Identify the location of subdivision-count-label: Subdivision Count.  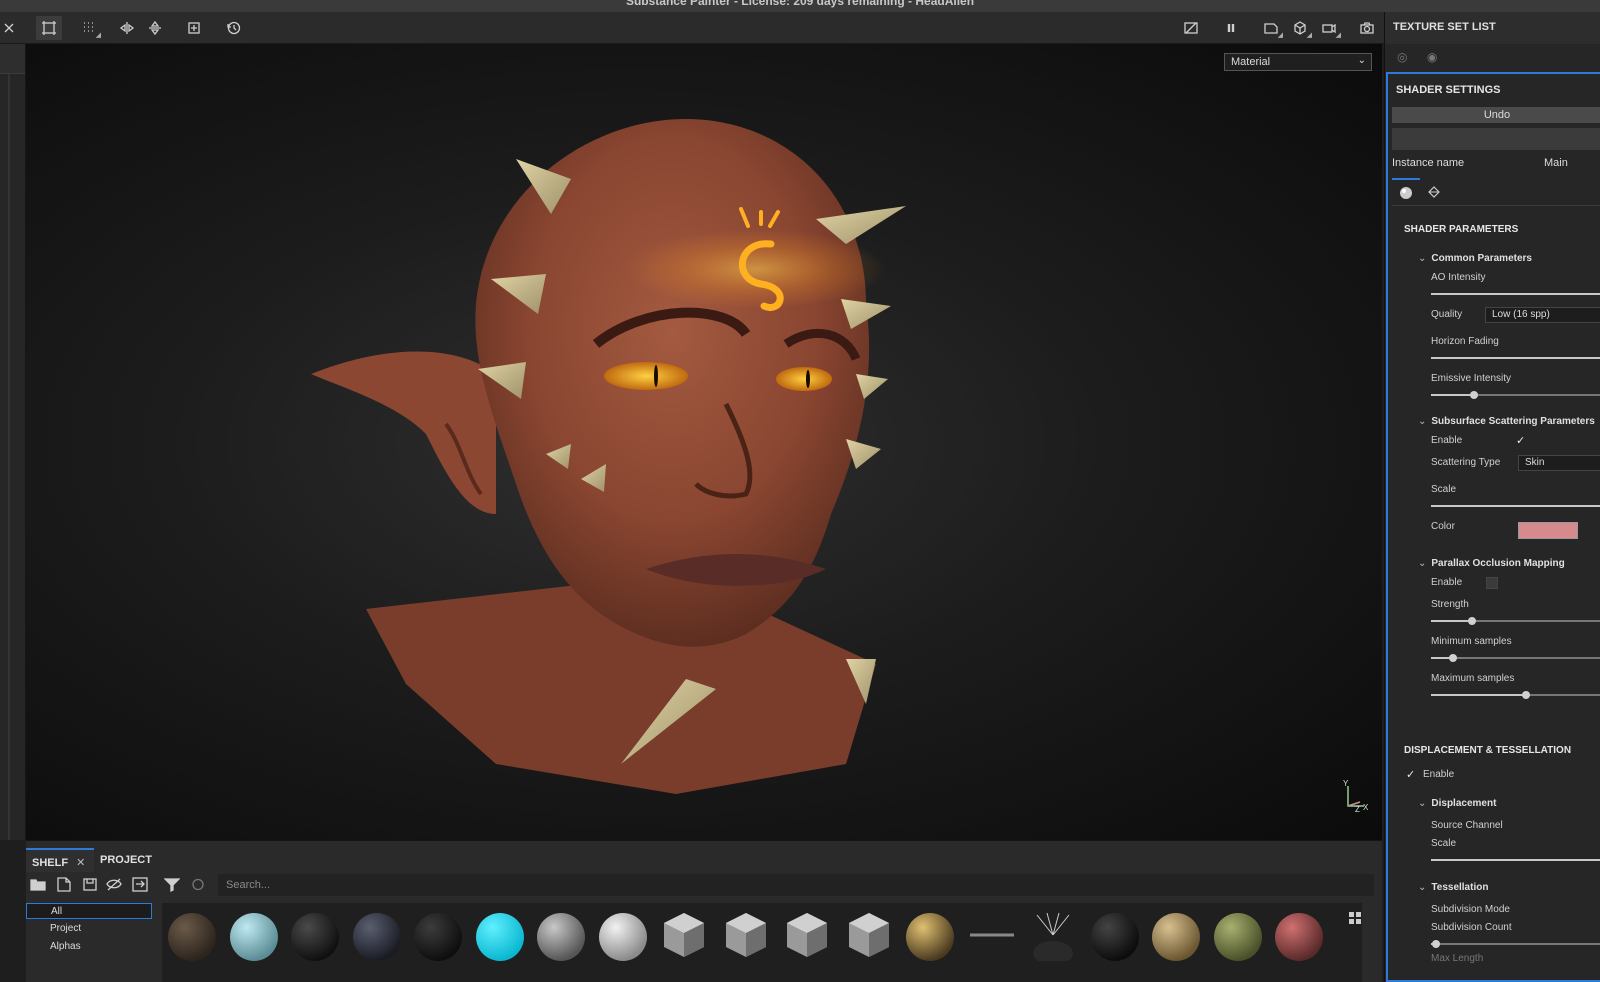
(1471, 927).